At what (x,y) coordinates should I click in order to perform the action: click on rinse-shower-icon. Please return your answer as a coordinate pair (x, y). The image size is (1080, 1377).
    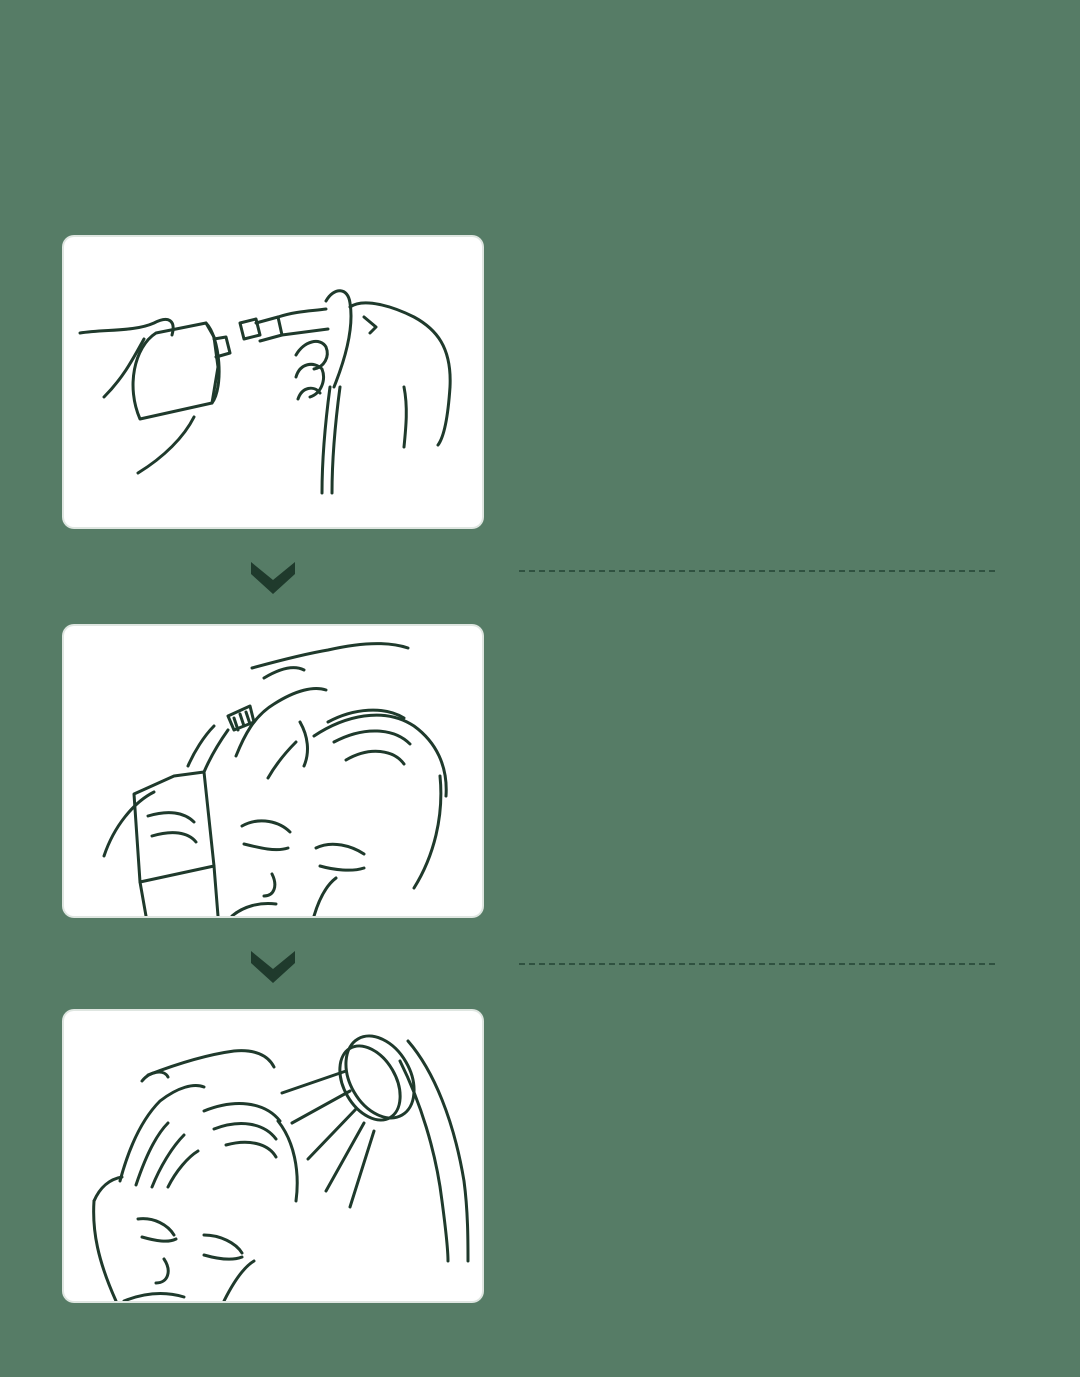
    Looking at the image, I should click on (281, 1167).